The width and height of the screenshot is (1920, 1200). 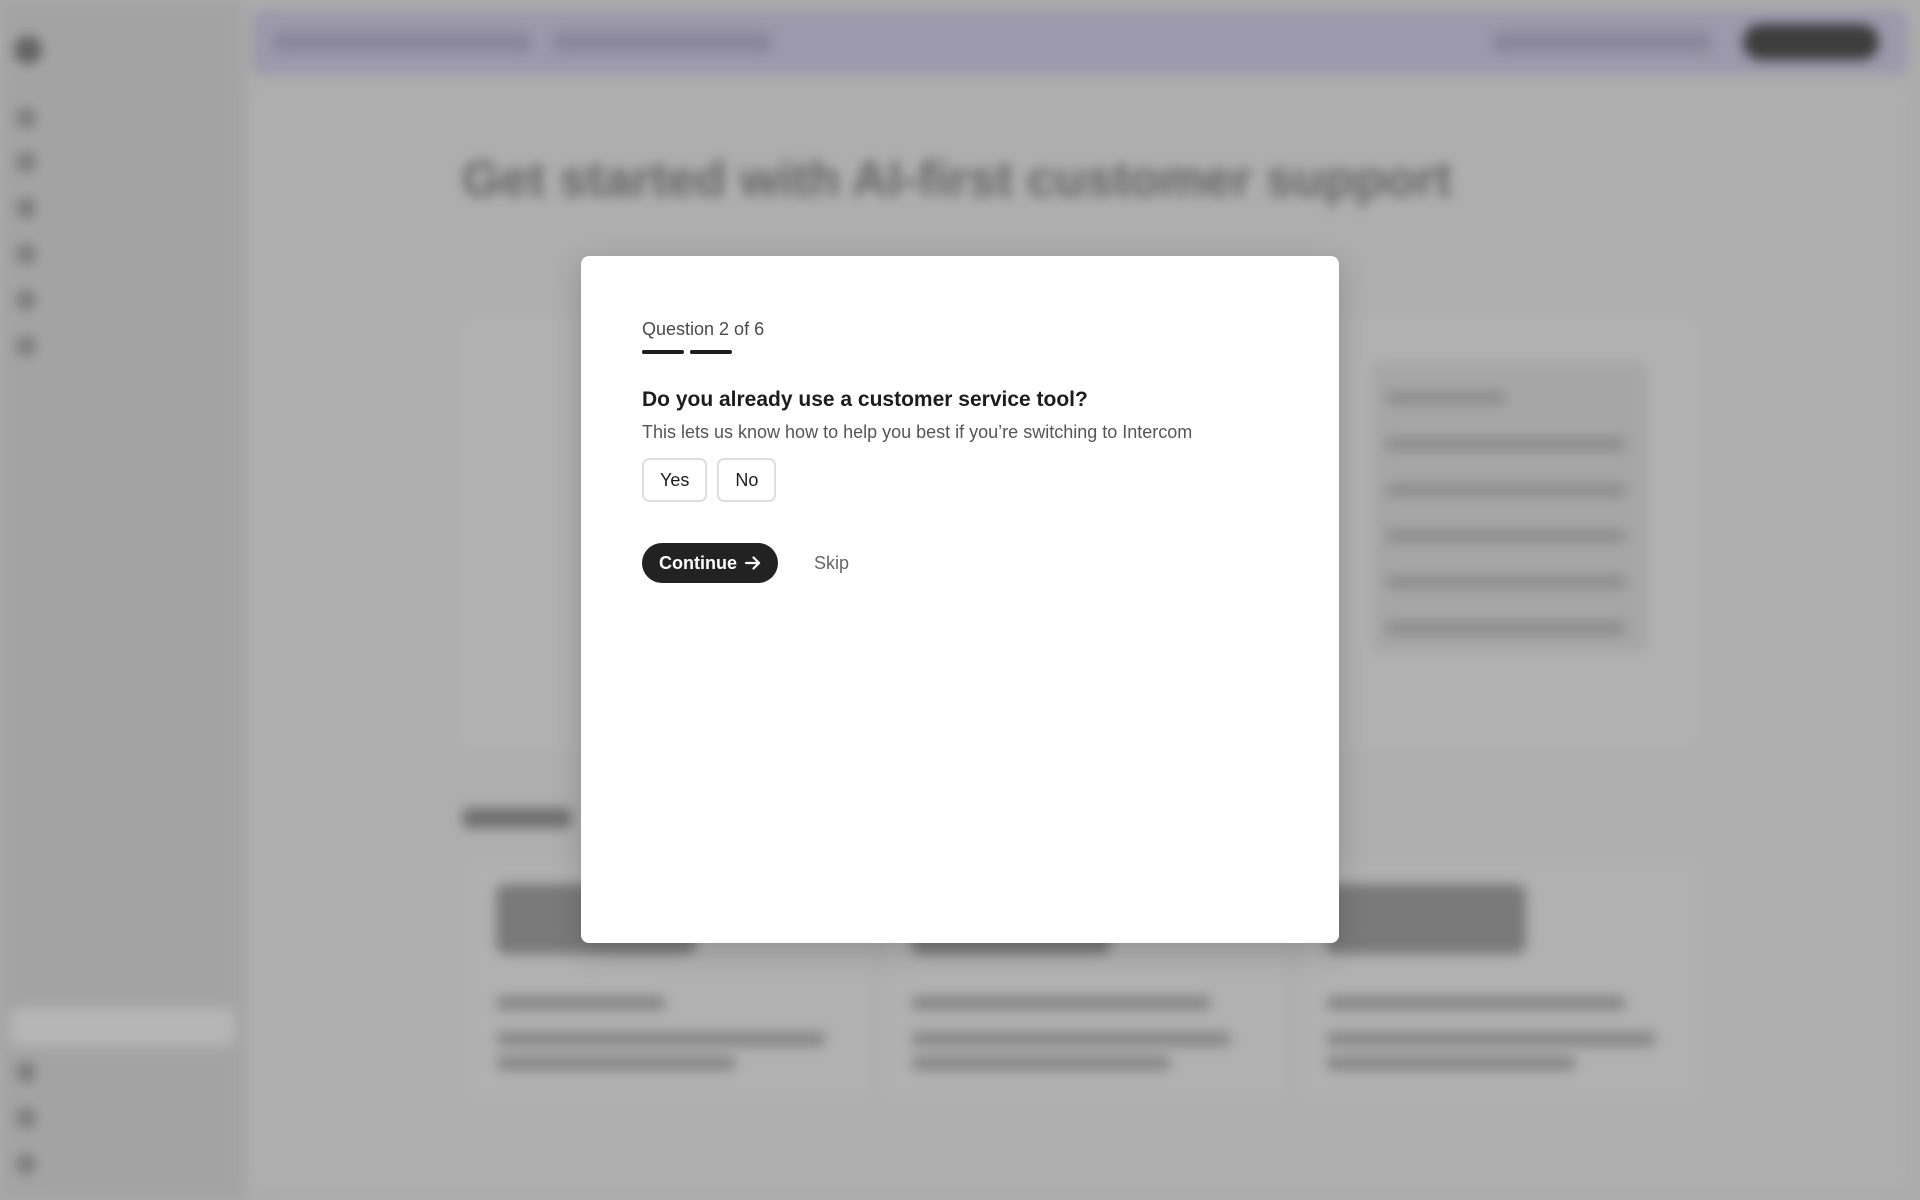 I want to click on arrow-right-icon, so click(x=753, y=563).